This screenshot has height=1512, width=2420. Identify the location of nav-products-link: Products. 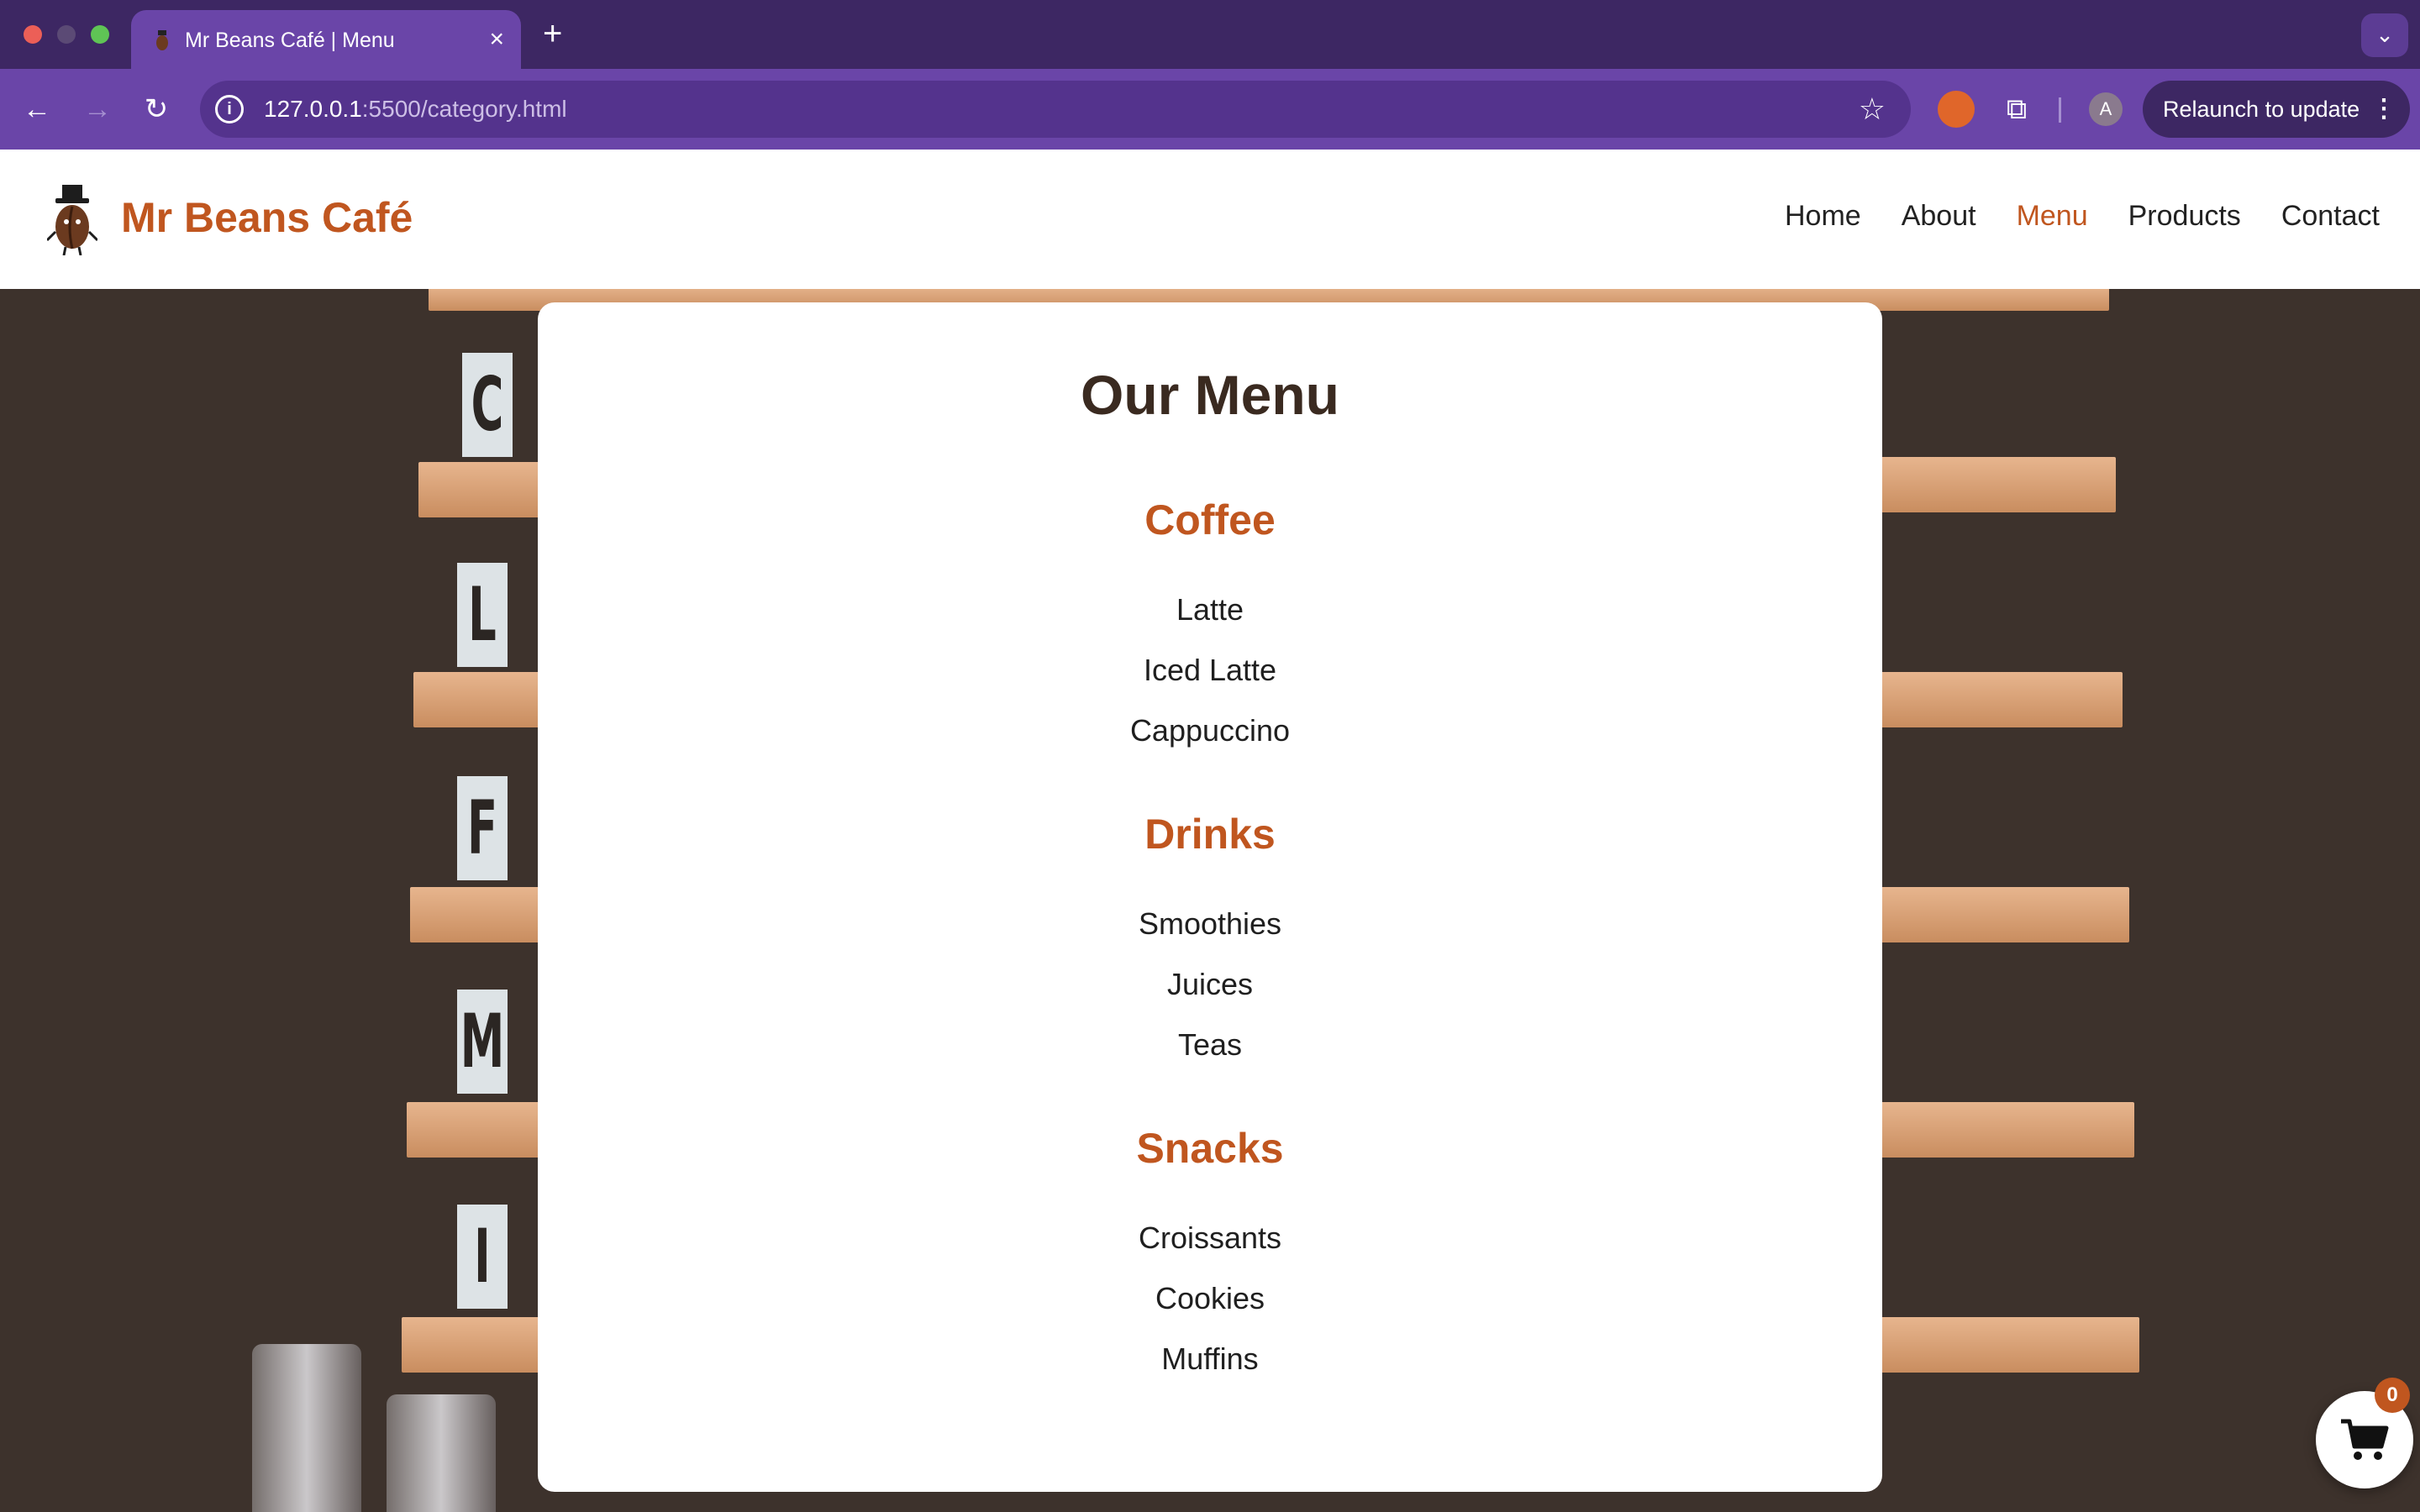
(2184, 216).